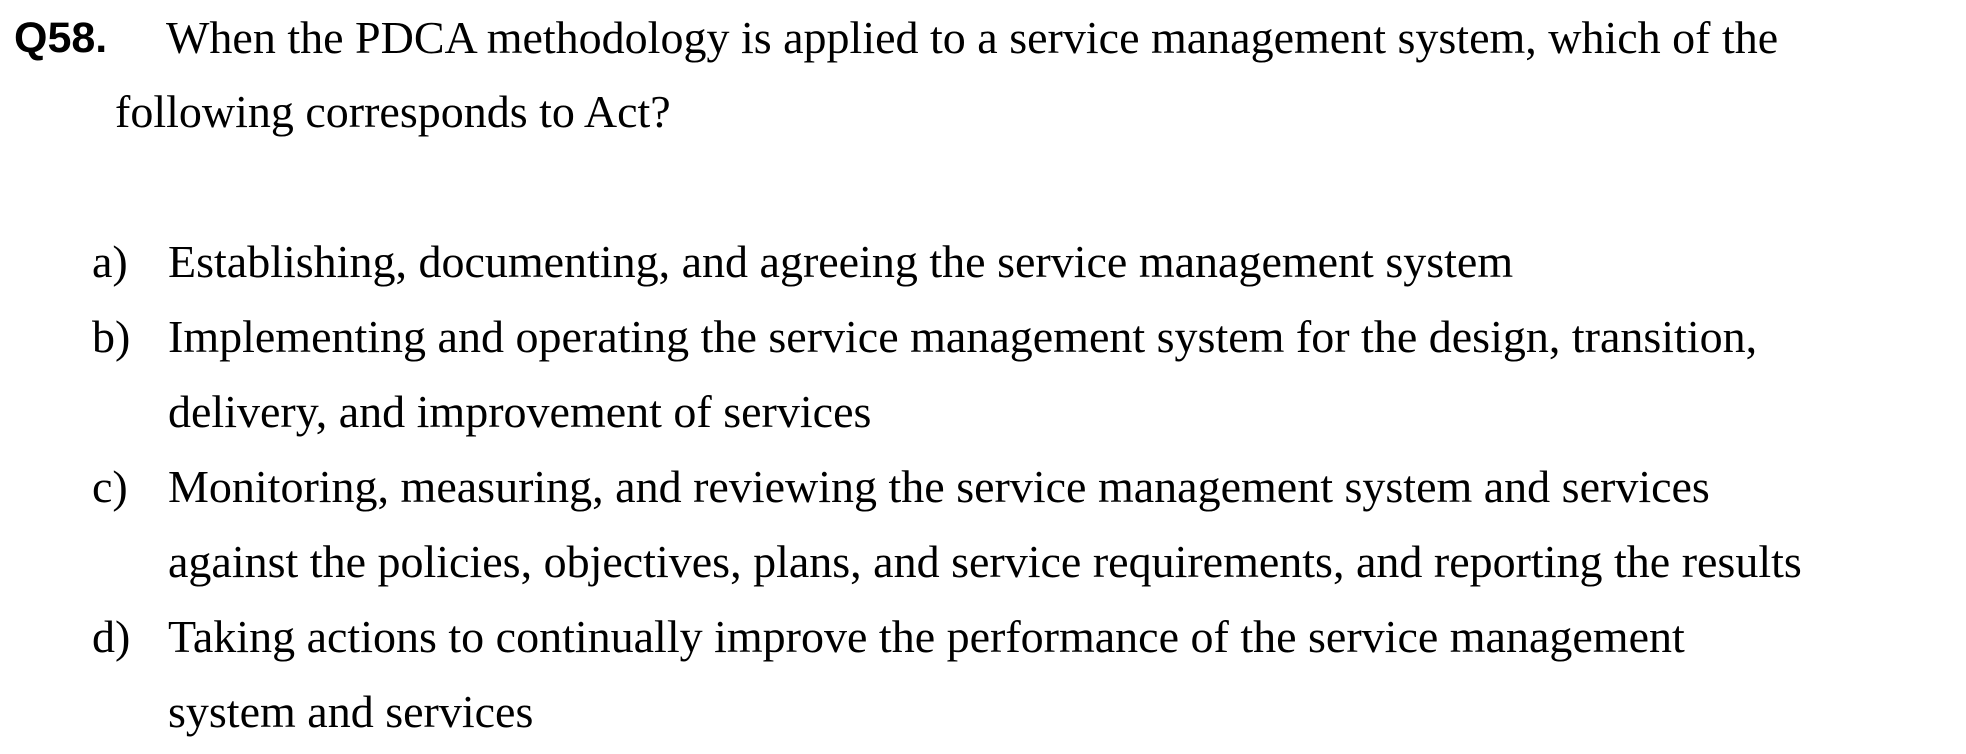 The width and height of the screenshot is (1966, 754). I want to click on question-number: Q58., so click(61, 38).